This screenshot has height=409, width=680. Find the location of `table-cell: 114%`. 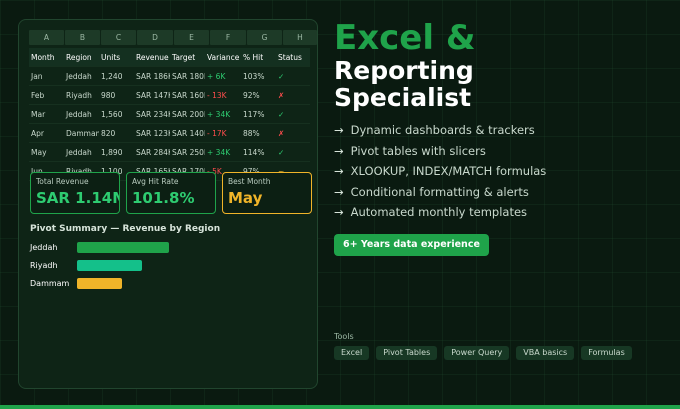

table-cell: 114% is located at coordinates (258, 152).